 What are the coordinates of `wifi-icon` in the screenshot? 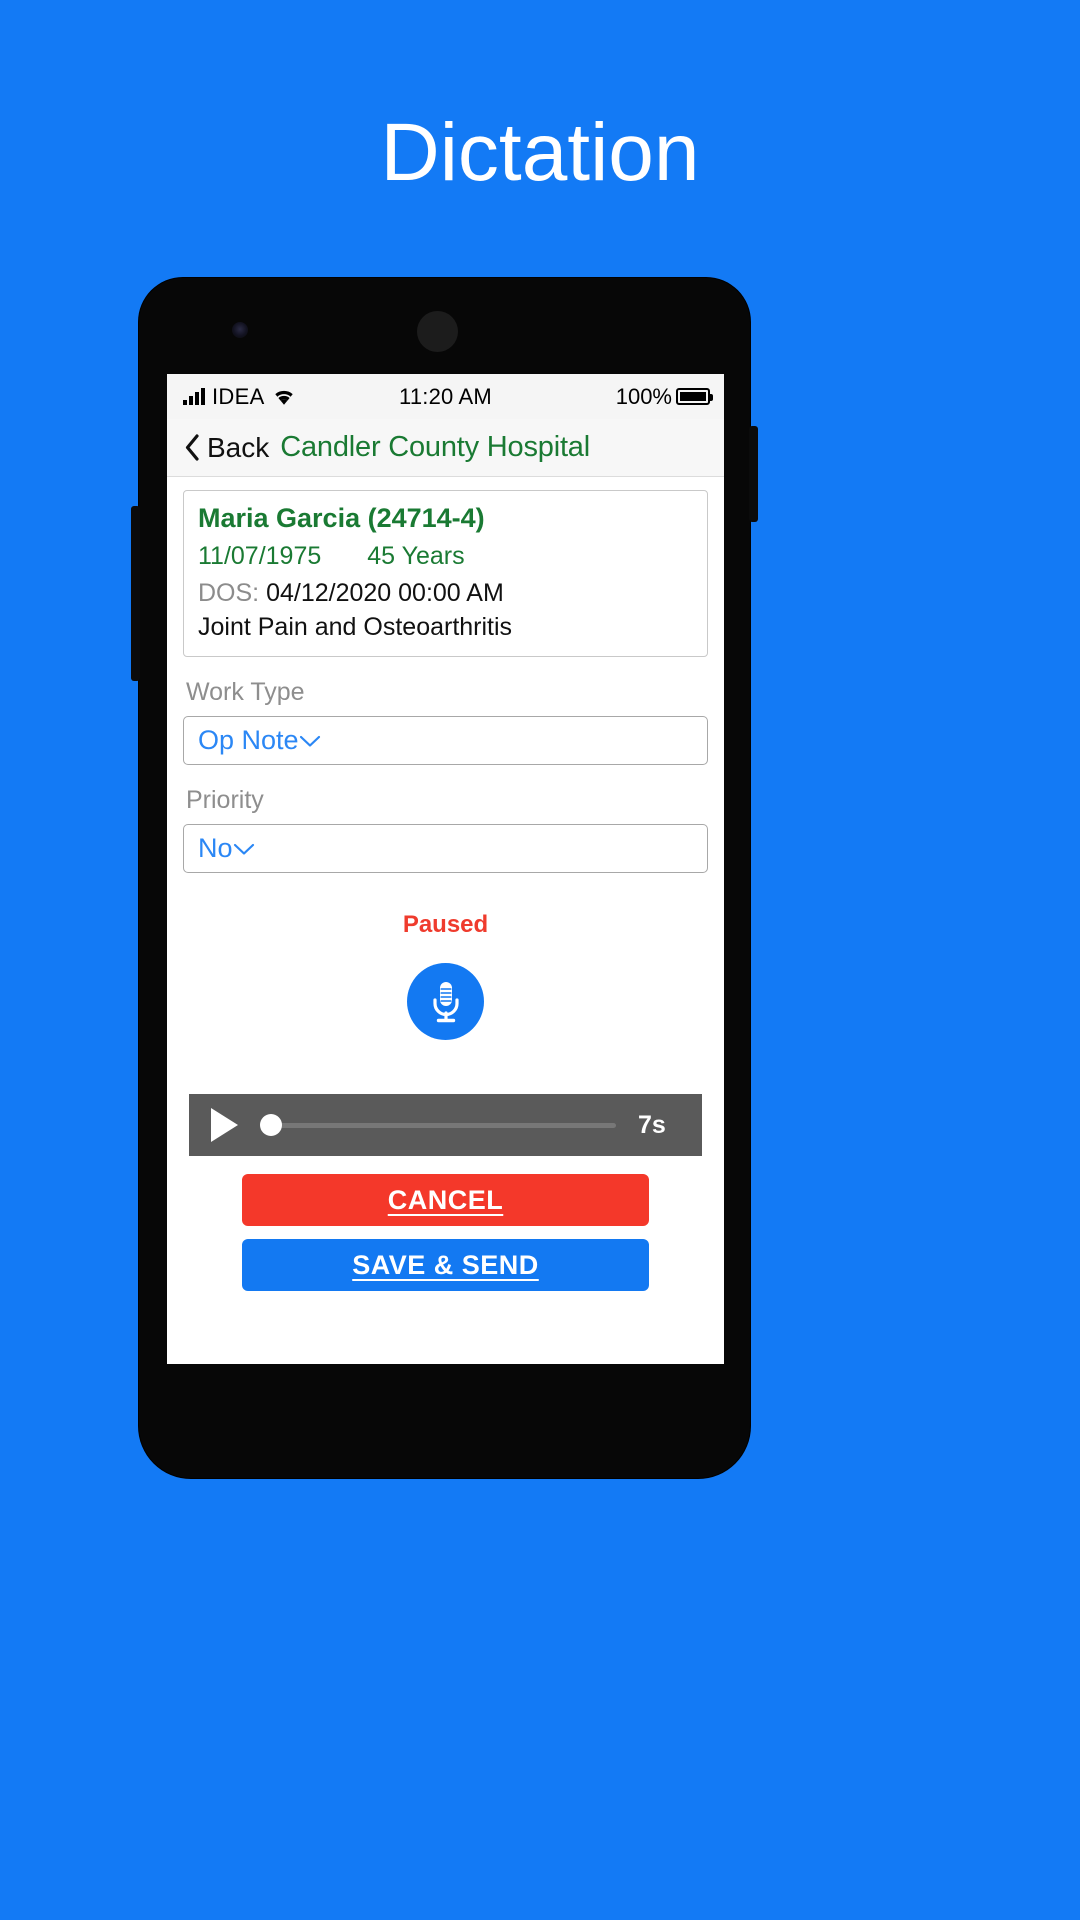 It's located at (284, 397).